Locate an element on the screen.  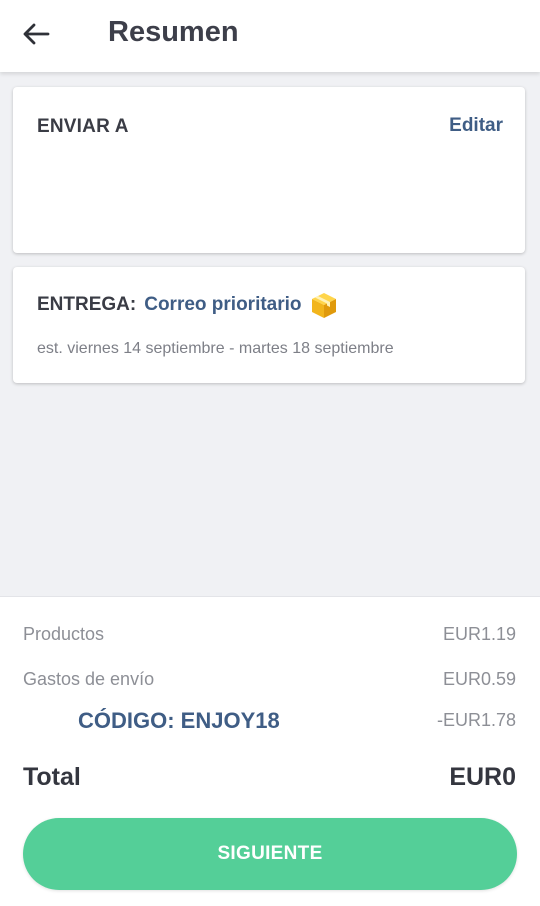
package-icon is located at coordinates (323, 305).